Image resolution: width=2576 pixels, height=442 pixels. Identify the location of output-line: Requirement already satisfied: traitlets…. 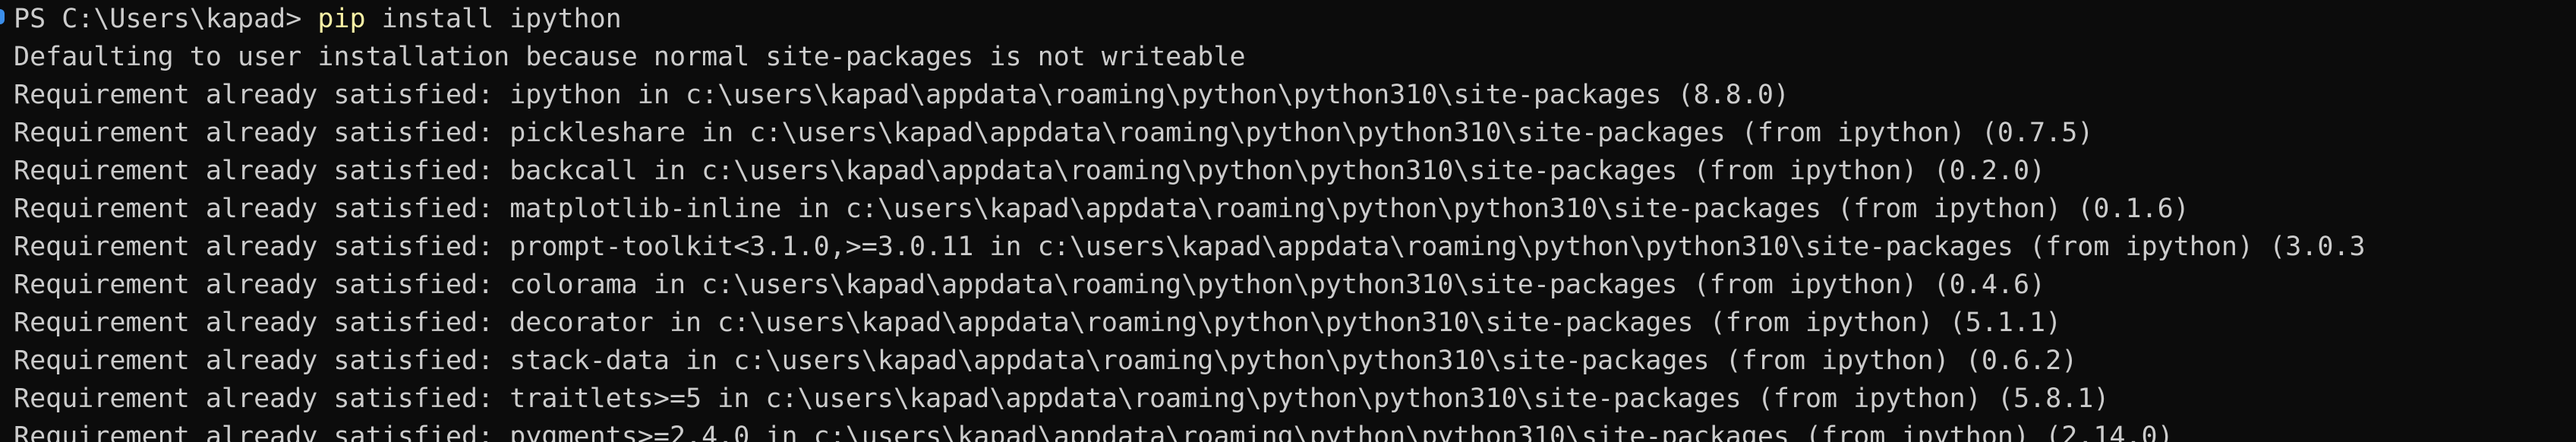
(1062, 399).